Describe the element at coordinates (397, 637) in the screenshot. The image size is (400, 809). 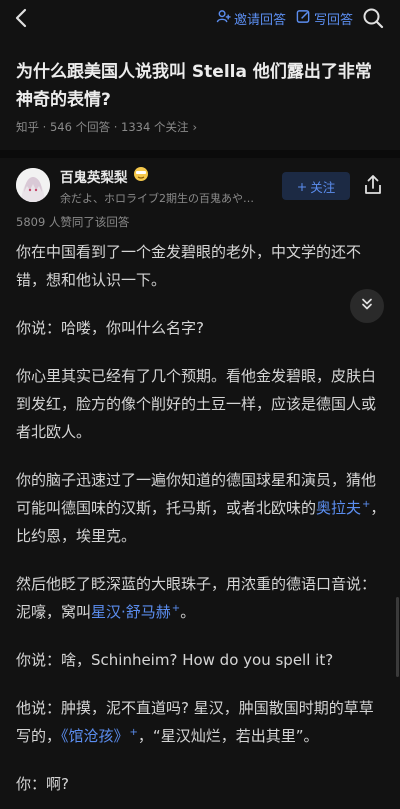
I see `scrollbar` at that location.